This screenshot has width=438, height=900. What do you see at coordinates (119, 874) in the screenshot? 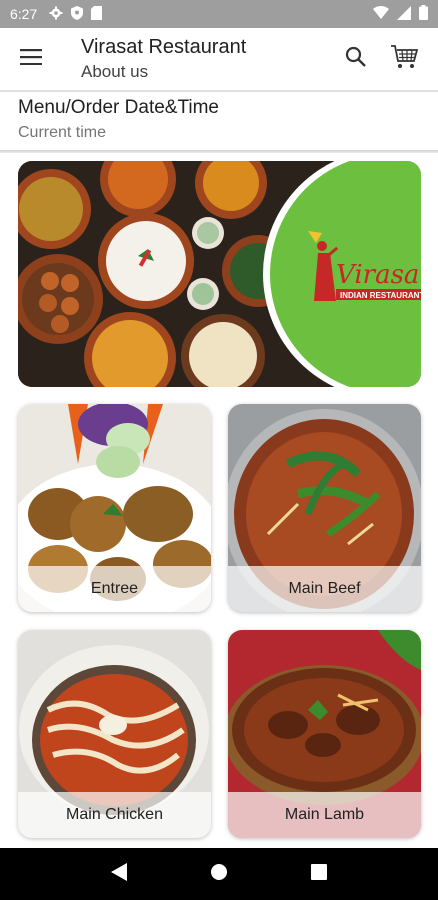
I see `back-icon` at bounding box center [119, 874].